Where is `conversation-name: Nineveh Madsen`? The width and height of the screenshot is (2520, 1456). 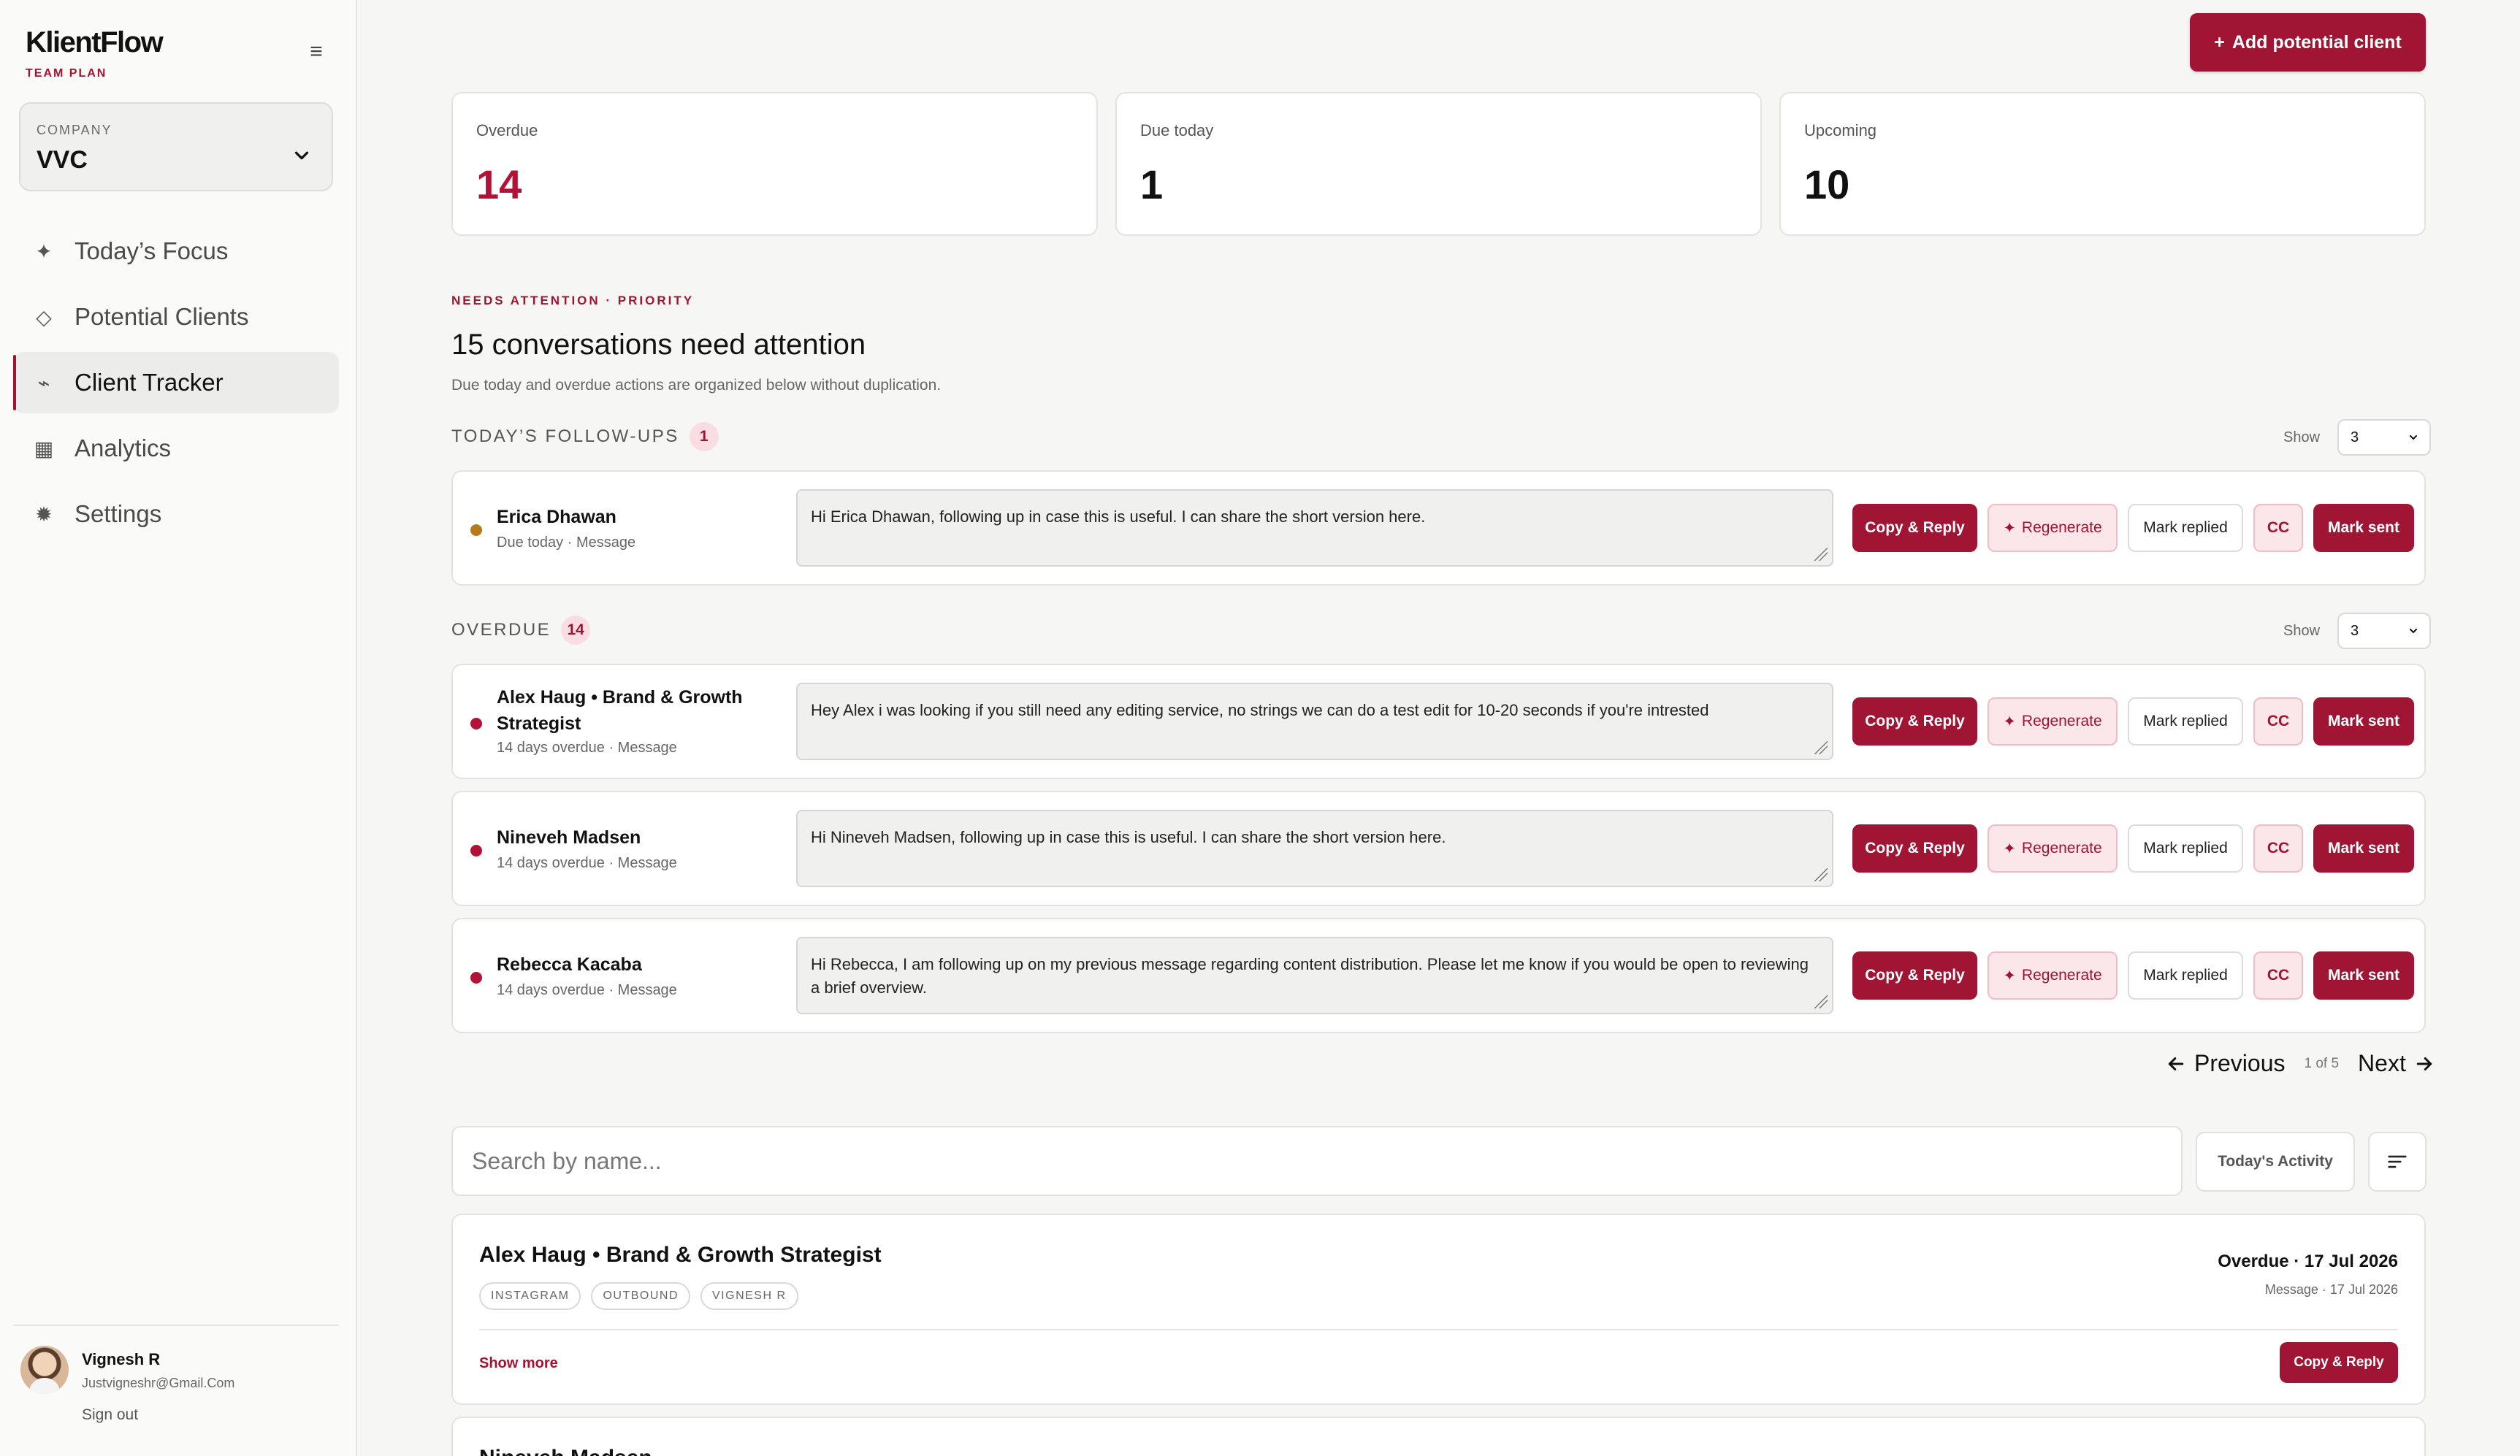 conversation-name: Nineveh Madsen is located at coordinates (569, 838).